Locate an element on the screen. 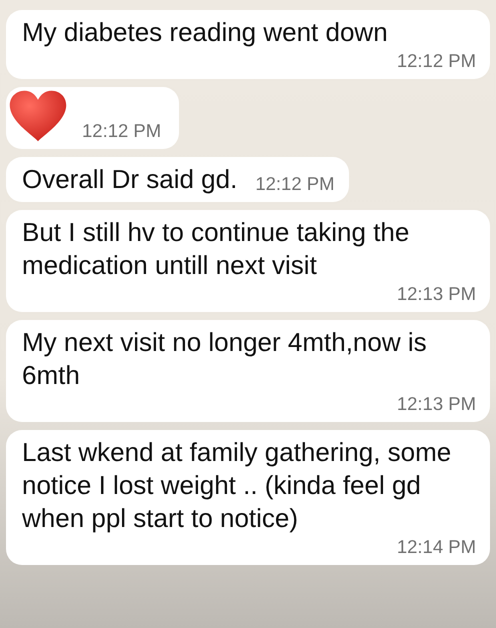 Image resolution: width=496 pixels, height=628 pixels. message-text: But I still hv to continue taking the medication untill next visit is located at coordinates (216, 249).